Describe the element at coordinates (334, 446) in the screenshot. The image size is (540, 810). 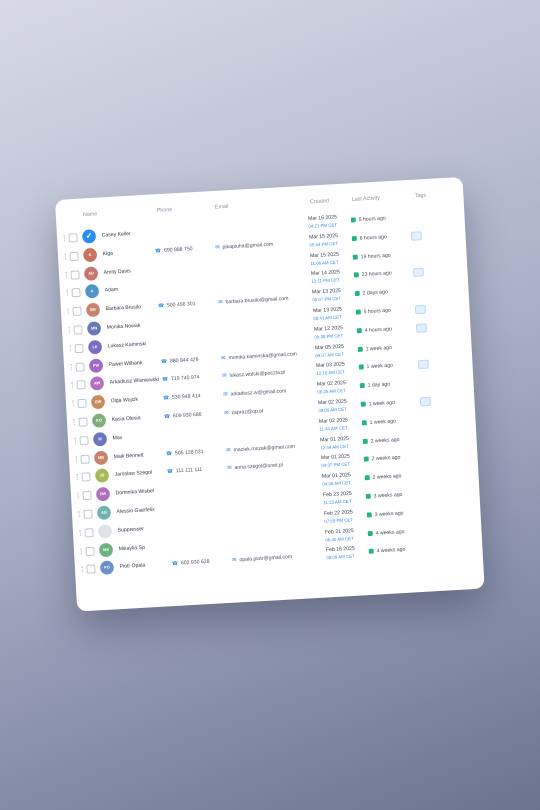
I see `created-time: 12:44 AM CET` at that location.